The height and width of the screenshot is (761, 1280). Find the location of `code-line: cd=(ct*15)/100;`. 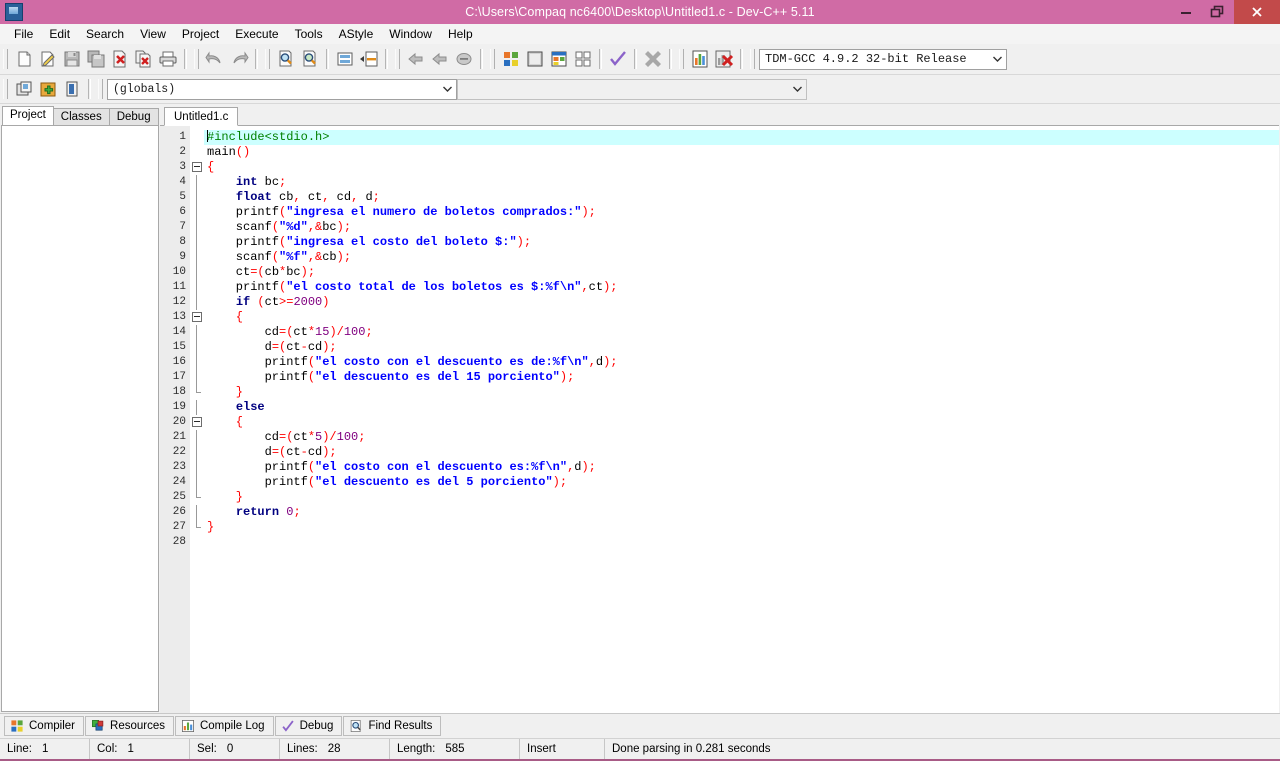

code-line: cd=(ct*15)/100; is located at coordinates (741, 332).